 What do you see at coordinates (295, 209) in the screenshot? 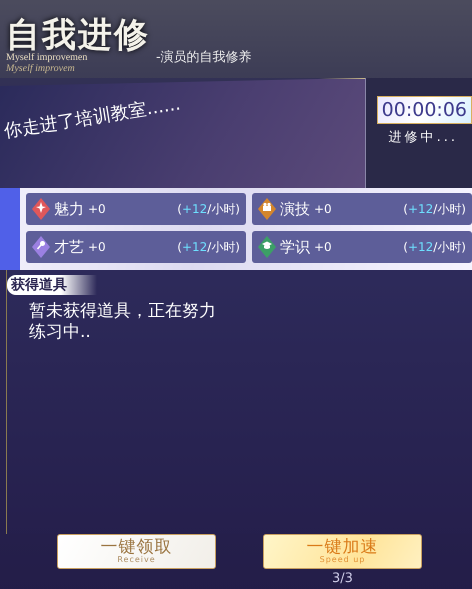
I see `stat-name: 演技` at bounding box center [295, 209].